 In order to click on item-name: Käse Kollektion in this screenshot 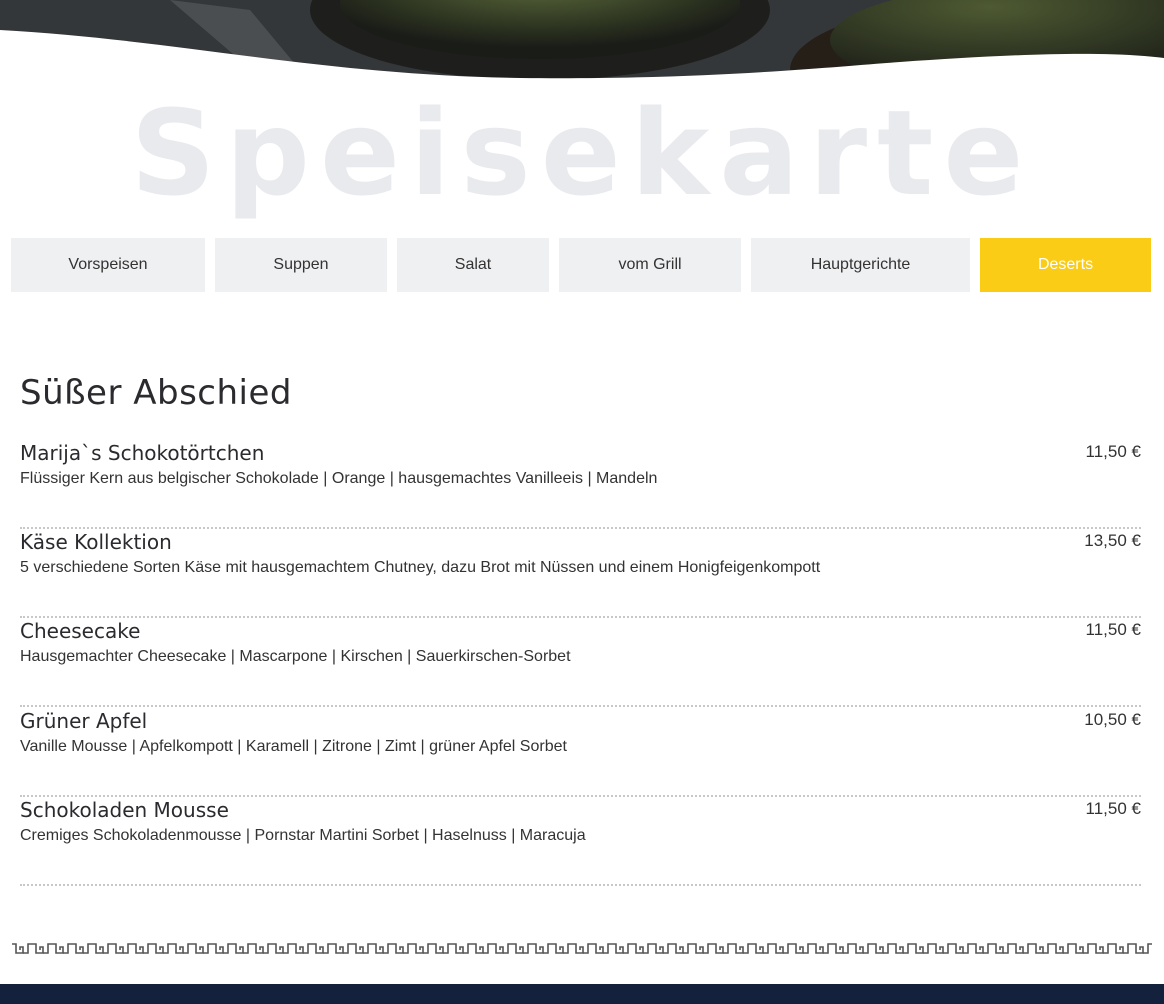, I will do `click(96, 542)`.